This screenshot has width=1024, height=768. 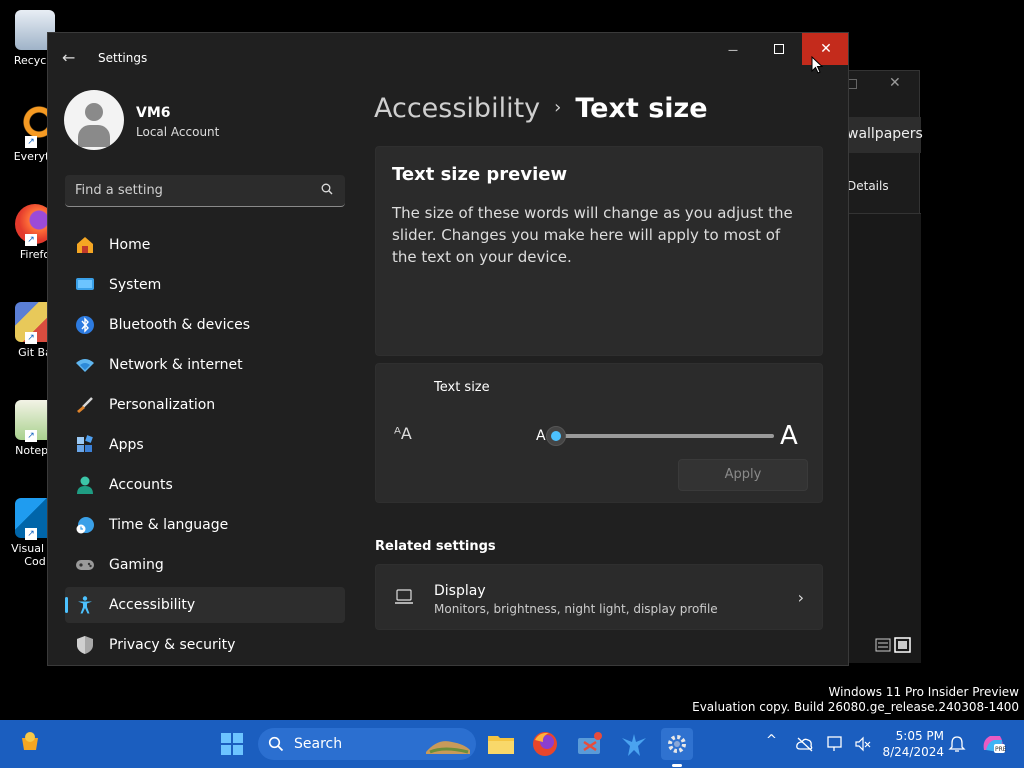 I want to click on firefox-icon, so click(x=545, y=744).